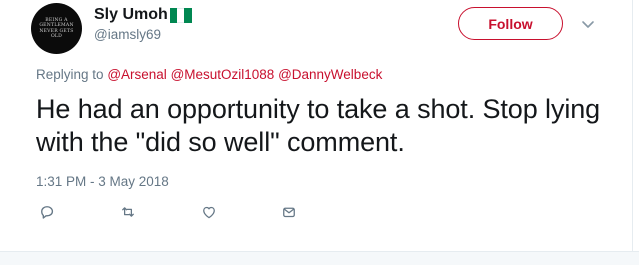 The height and width of the screenshot is (265, 639). What do you see at coordinates (102, 181) in the screenshot?
I see `tweet-timestamp: 1:31 PM - 3 May 2018` at bounding box center [102, 181].